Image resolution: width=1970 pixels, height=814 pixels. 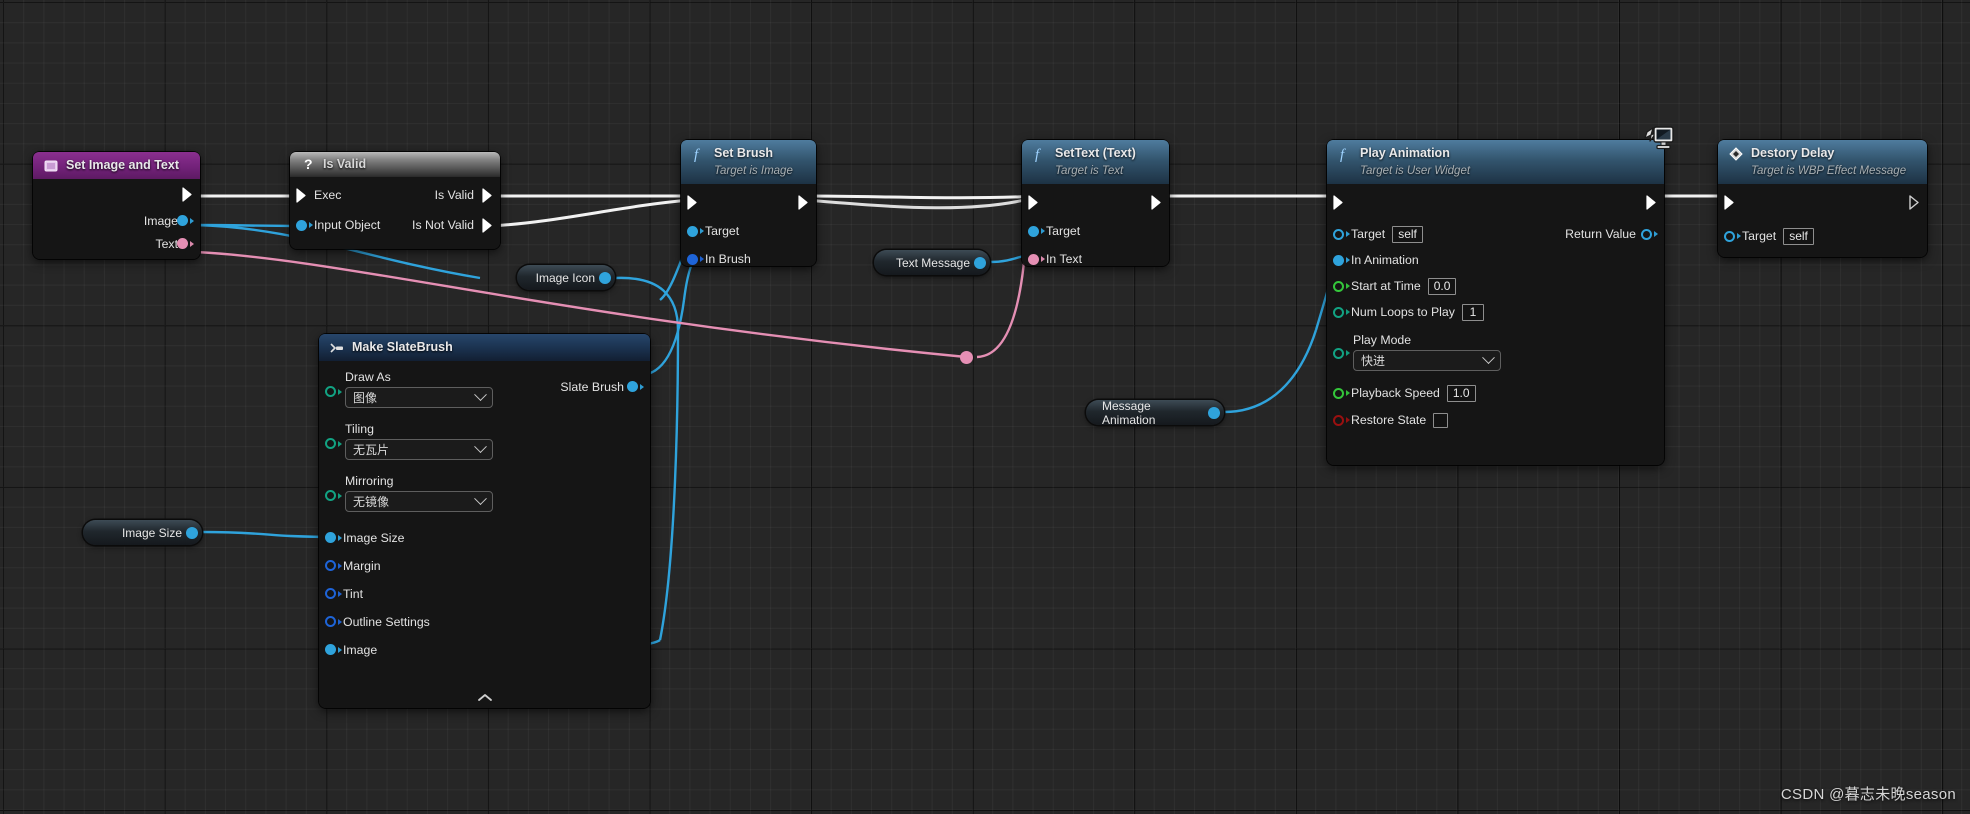 What do you see at coordinates (1341, 260) in the screenshot?
I see `in-animation-pin` at bounding box center [1341, 260].